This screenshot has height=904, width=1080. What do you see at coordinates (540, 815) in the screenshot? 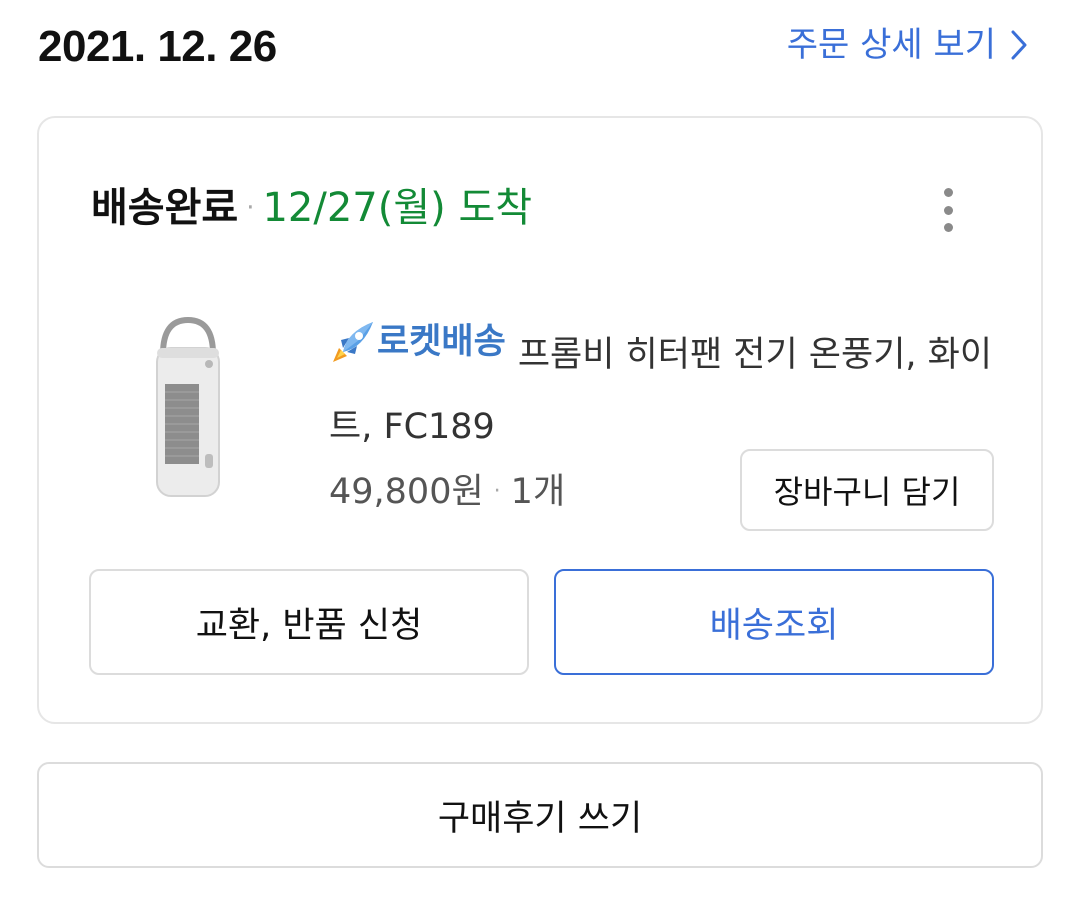
I see `write-review-button: 구매후기 쓰기` at bounding box center [540, 815].